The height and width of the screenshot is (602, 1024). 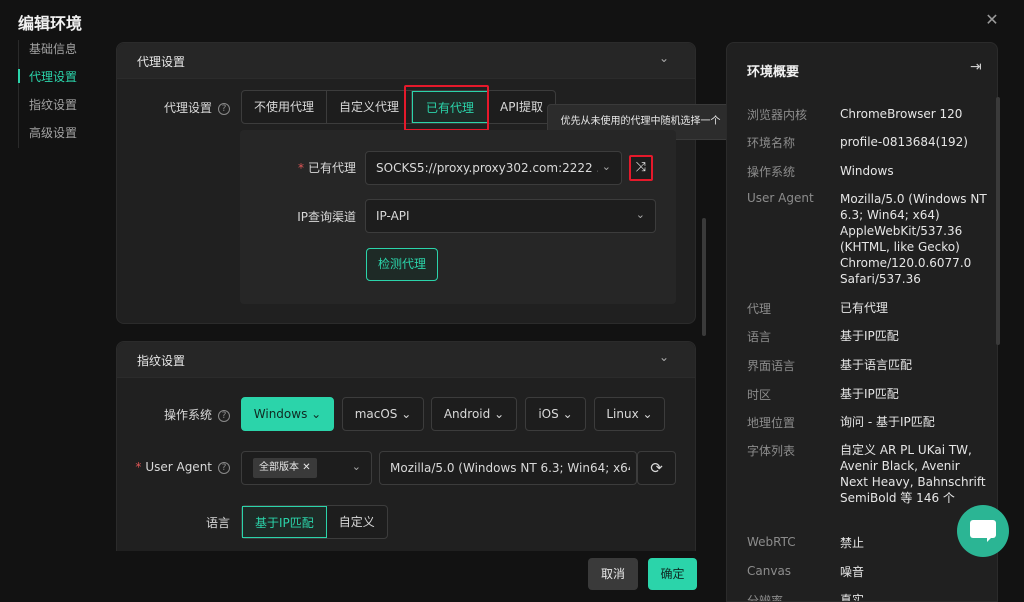 I want to click on summary-key: 字体列表, so click(x=771, y=451).